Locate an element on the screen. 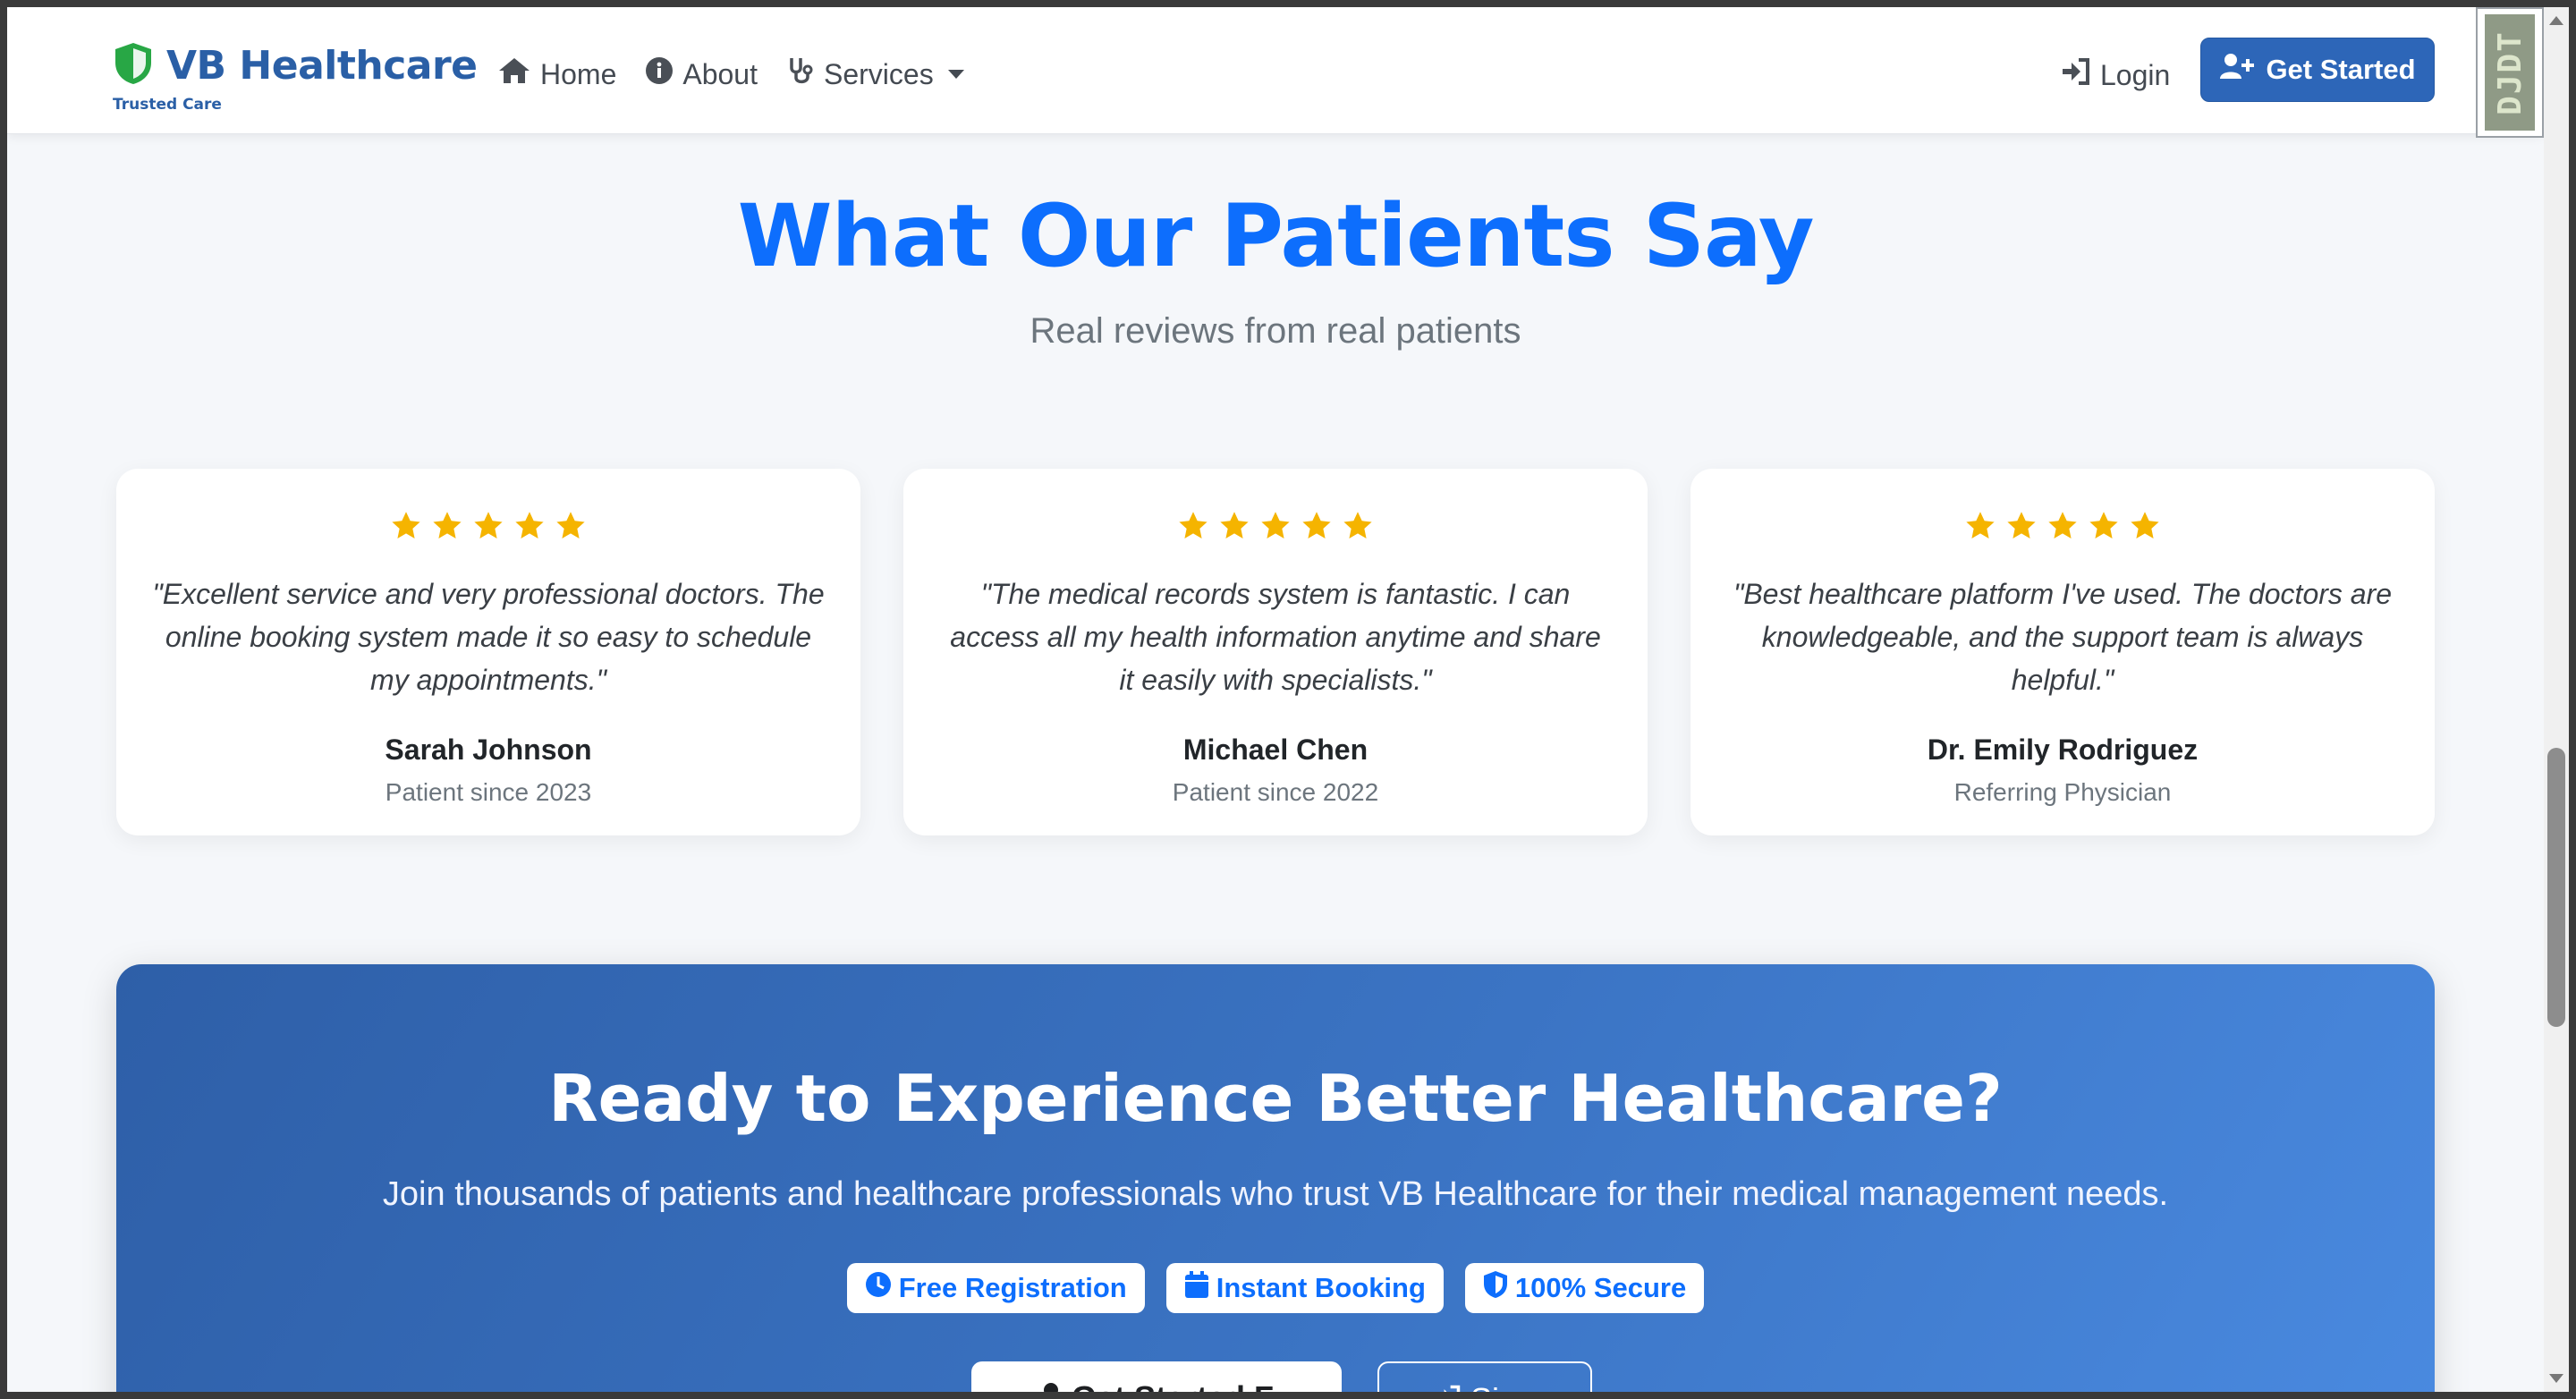 The image size is (2576, 1399). scroll-up-icon is located at coordinates (2556, 20).